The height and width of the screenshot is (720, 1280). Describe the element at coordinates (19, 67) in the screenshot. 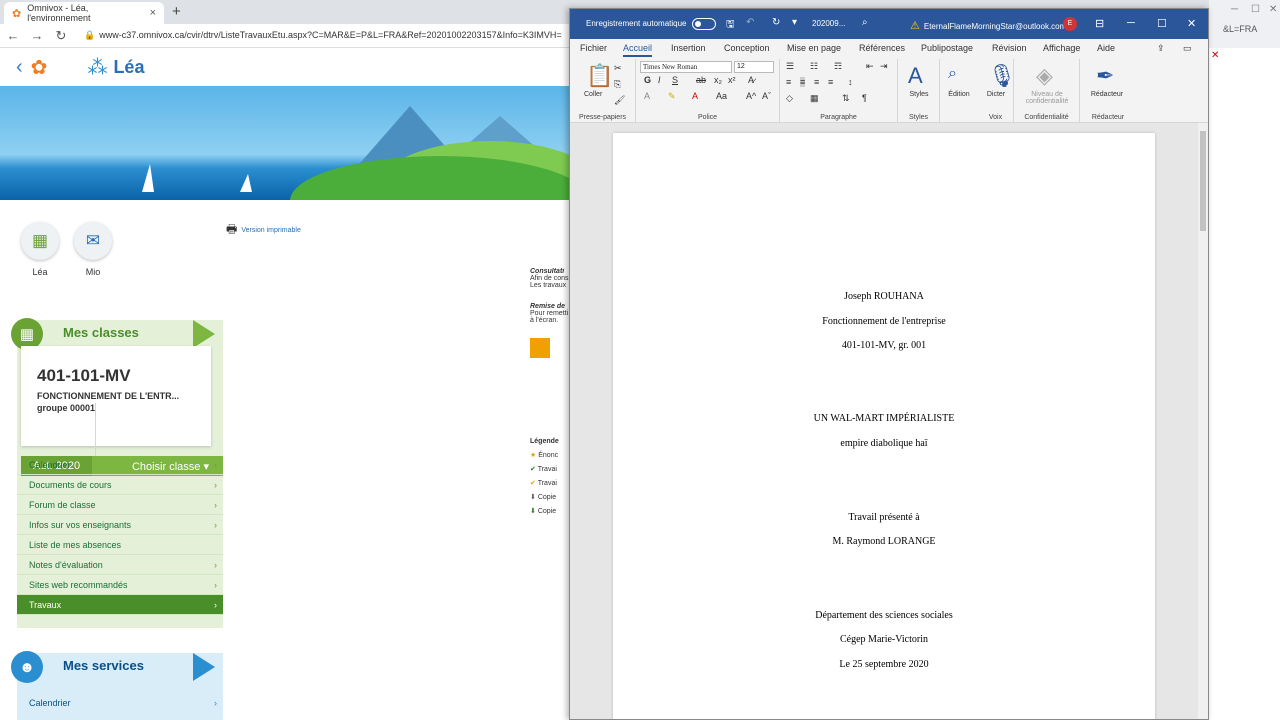

I see `back-arrow-icon: ‹` at that location.